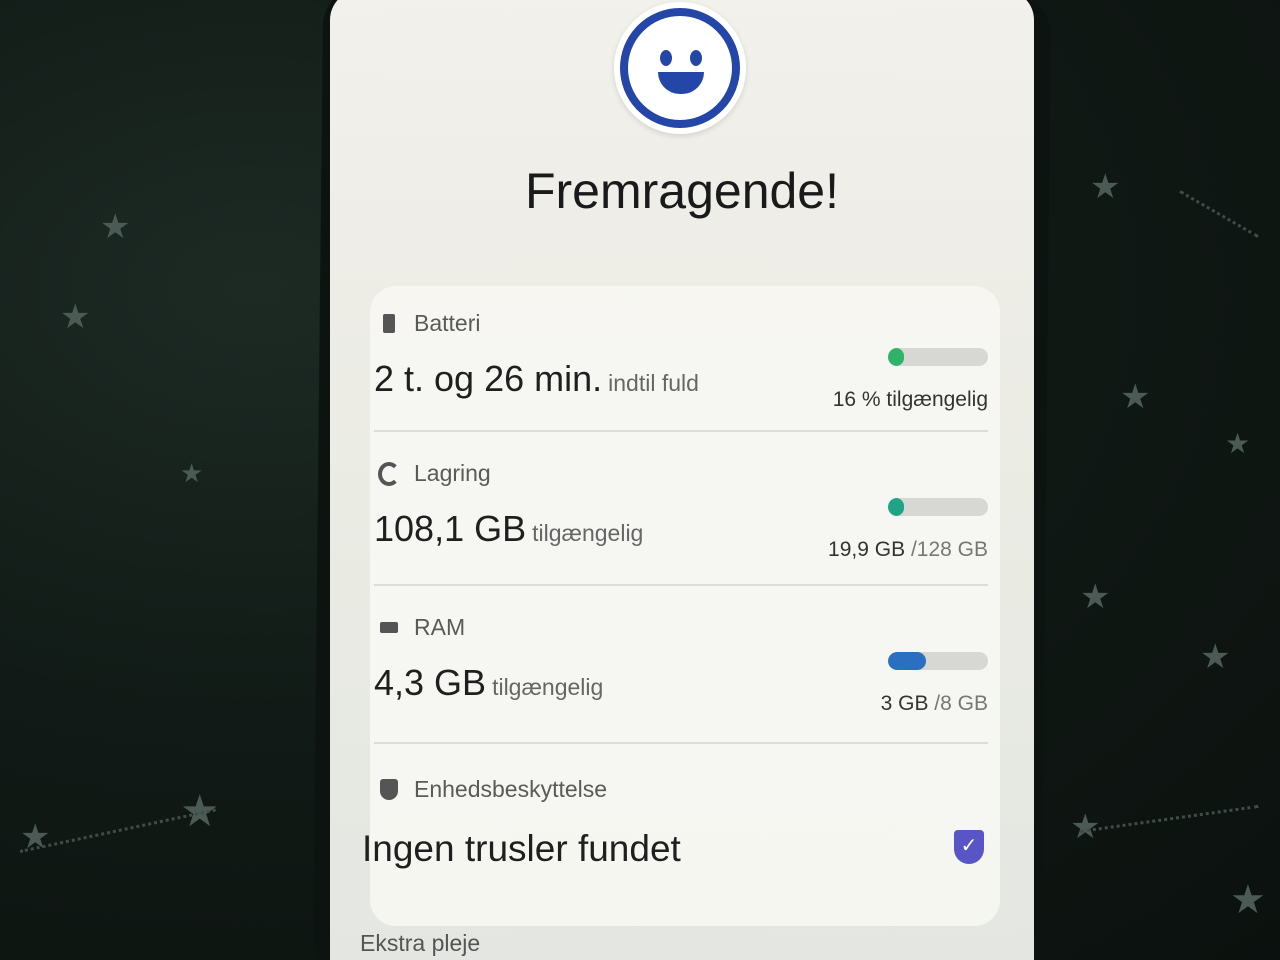 This screenshot has width=1280, height=960. What do you see at coordinates (938, 507) in the screenshot?
I see `storage-usage-bar` at bounding box center [938, 507].